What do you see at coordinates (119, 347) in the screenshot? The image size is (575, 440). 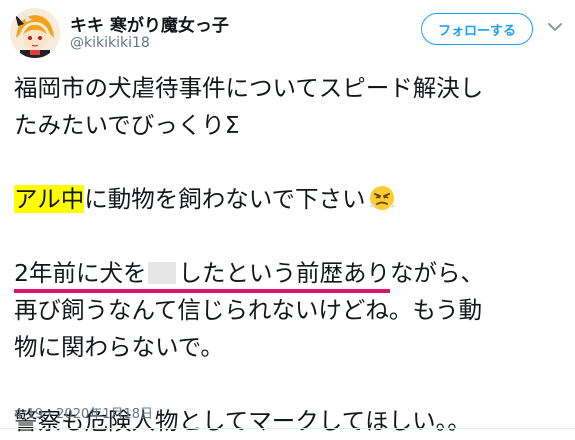 I see `tweet-text-segment: 物に関わらないで。` at bounding box center [119, 347].